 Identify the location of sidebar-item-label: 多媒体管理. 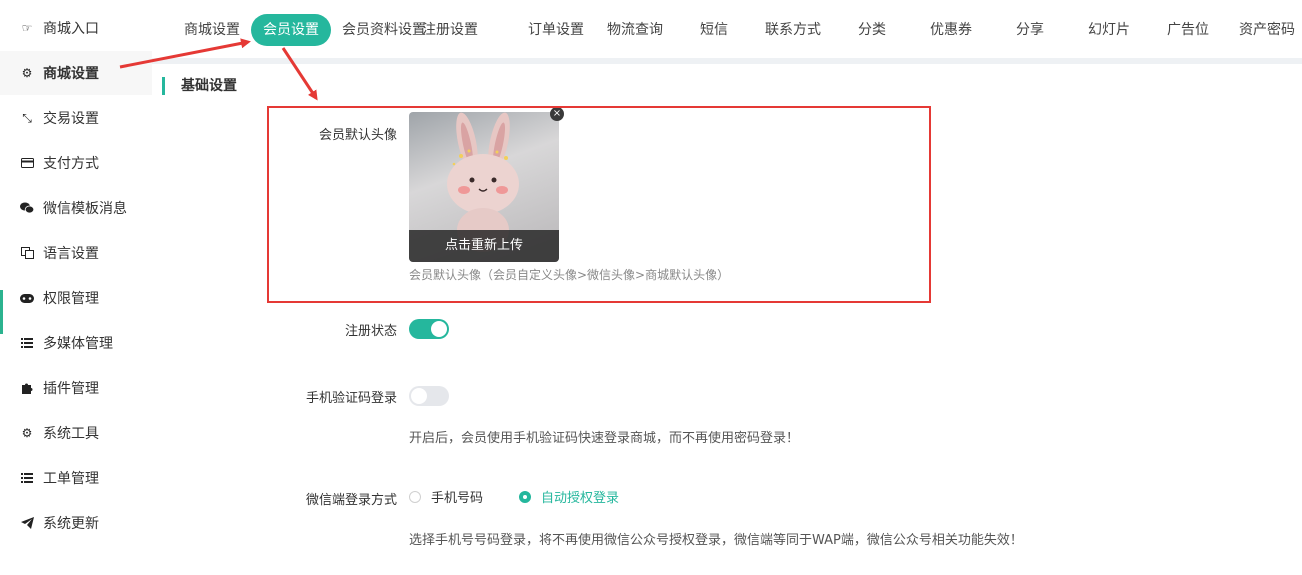
(78, 344).